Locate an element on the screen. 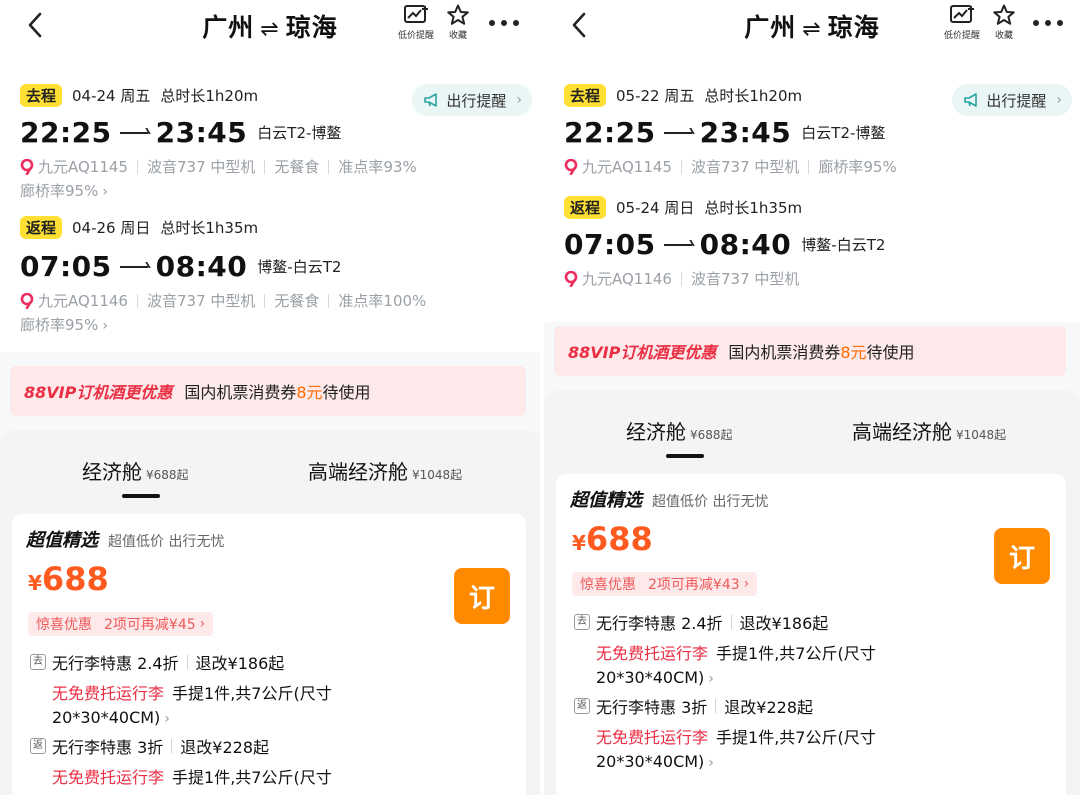 The height and width of the screenshot is (795, 1080). baggage-size-return: 20*30*40CM) › is located at coordinates (655, 761).